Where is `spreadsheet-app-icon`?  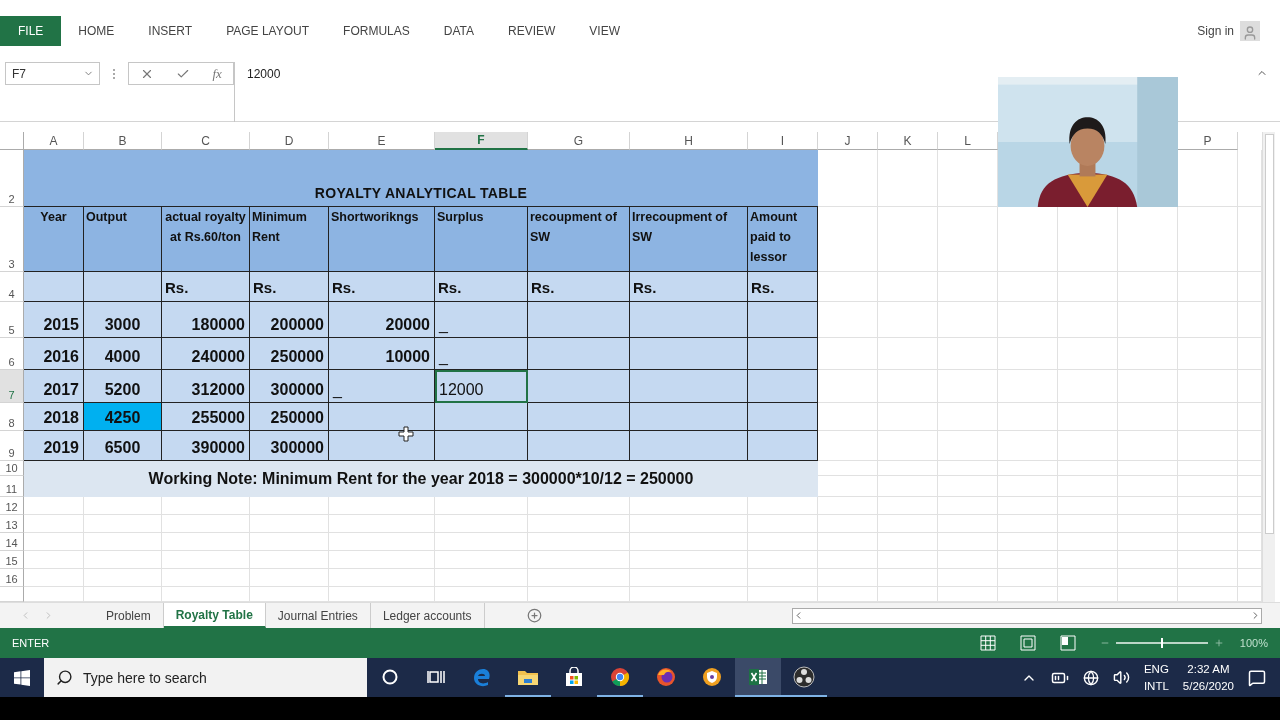
spreadsheet-app-icon is located at coordinates (758, 676).